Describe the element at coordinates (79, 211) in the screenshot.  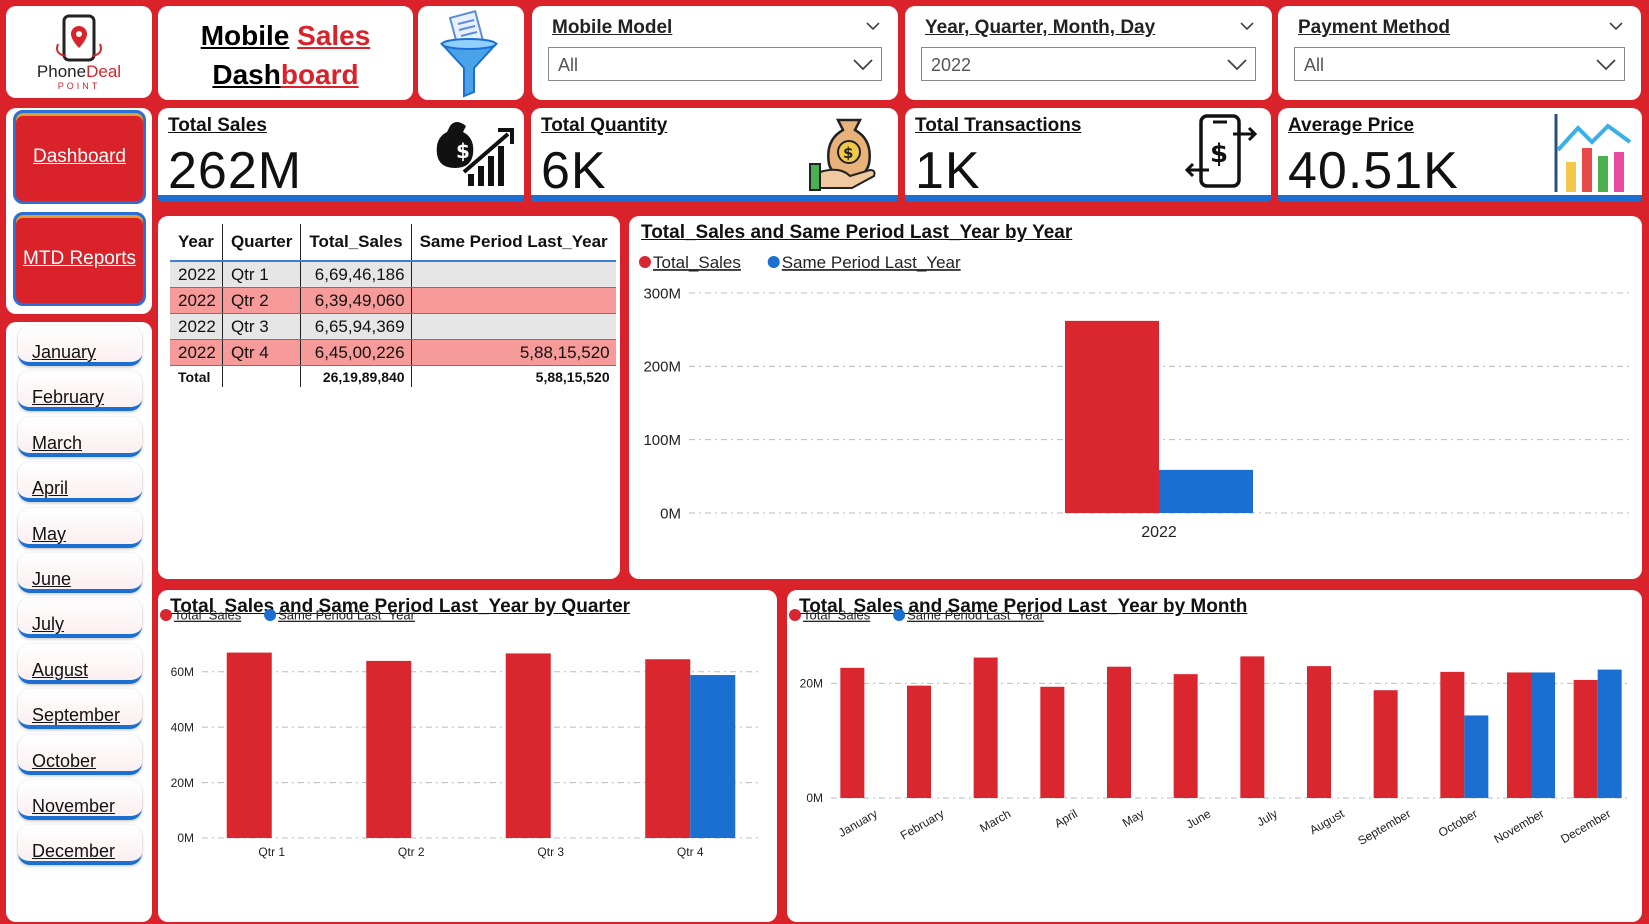
I see `nav-panel: Dashboard MTD Reports` at that location.